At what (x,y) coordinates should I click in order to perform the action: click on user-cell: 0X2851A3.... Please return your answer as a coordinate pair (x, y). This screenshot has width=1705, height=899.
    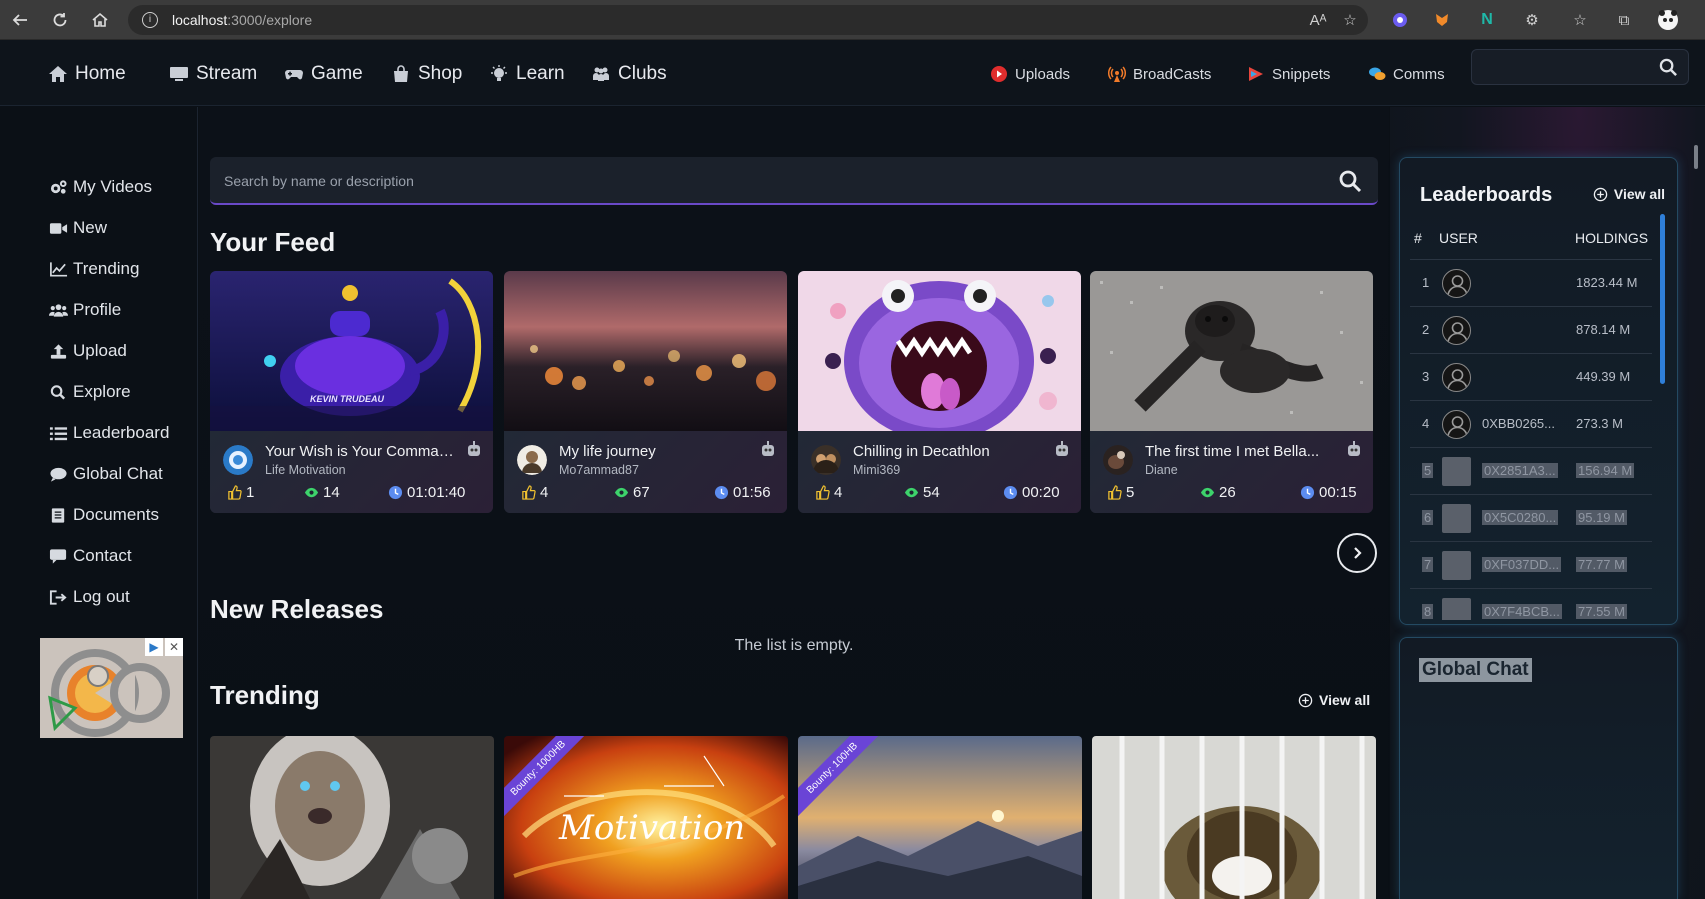
    Looking at the image, I should click on (1520, 470).